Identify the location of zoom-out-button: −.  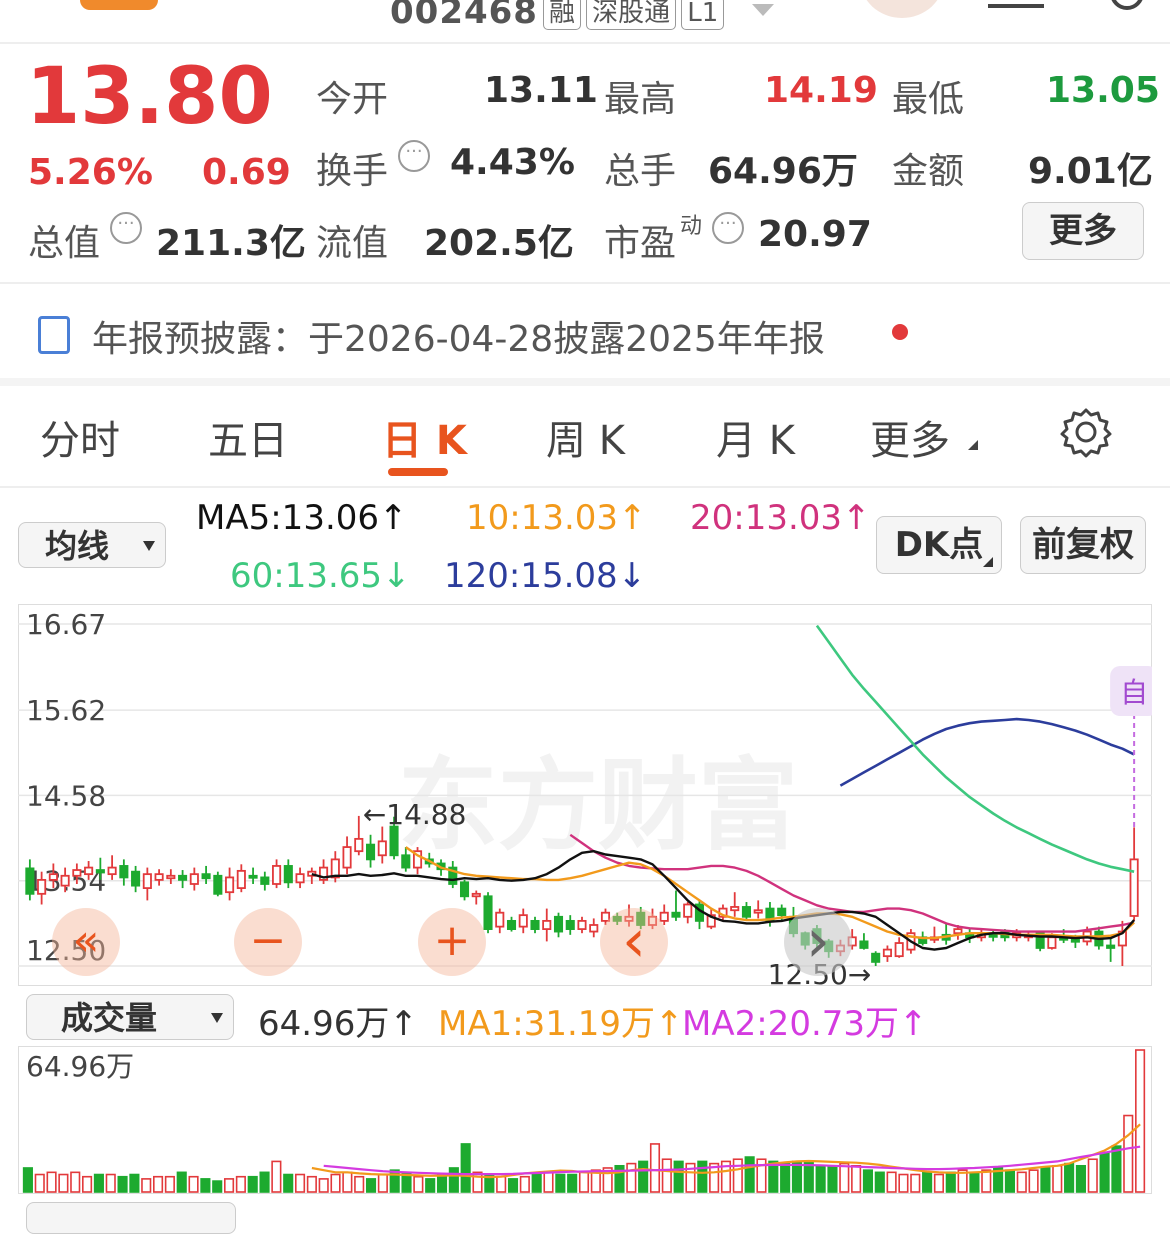
(268, 942).